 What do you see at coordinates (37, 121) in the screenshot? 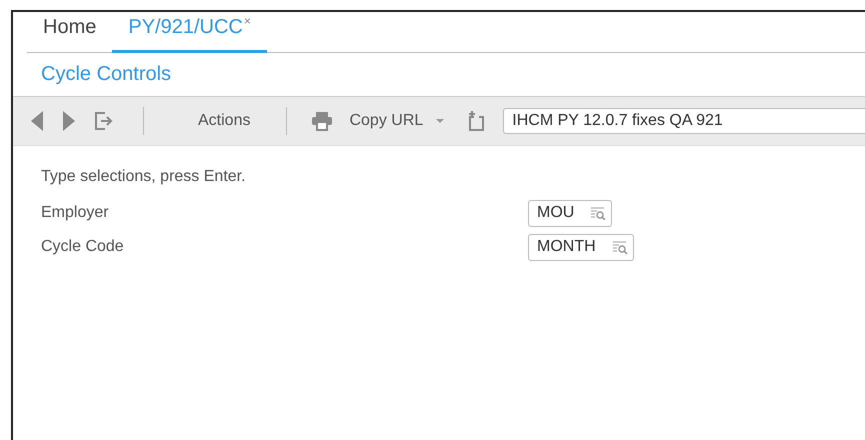
I see `back-icon` at bounding box center [37, 121].